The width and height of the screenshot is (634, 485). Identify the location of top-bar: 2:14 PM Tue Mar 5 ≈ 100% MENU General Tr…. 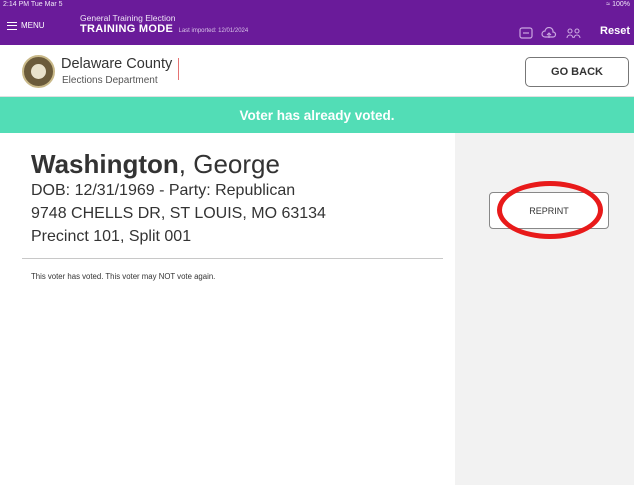
(317, 22).